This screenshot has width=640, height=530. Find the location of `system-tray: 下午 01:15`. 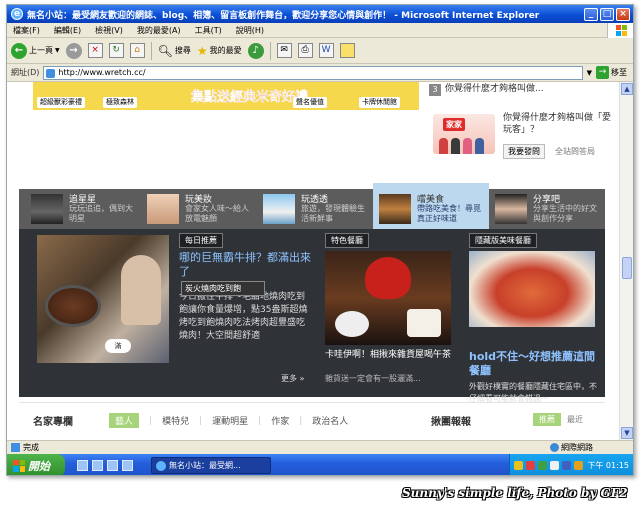

system-tray: 下午 01:15 is located at coordinates (571, 464).